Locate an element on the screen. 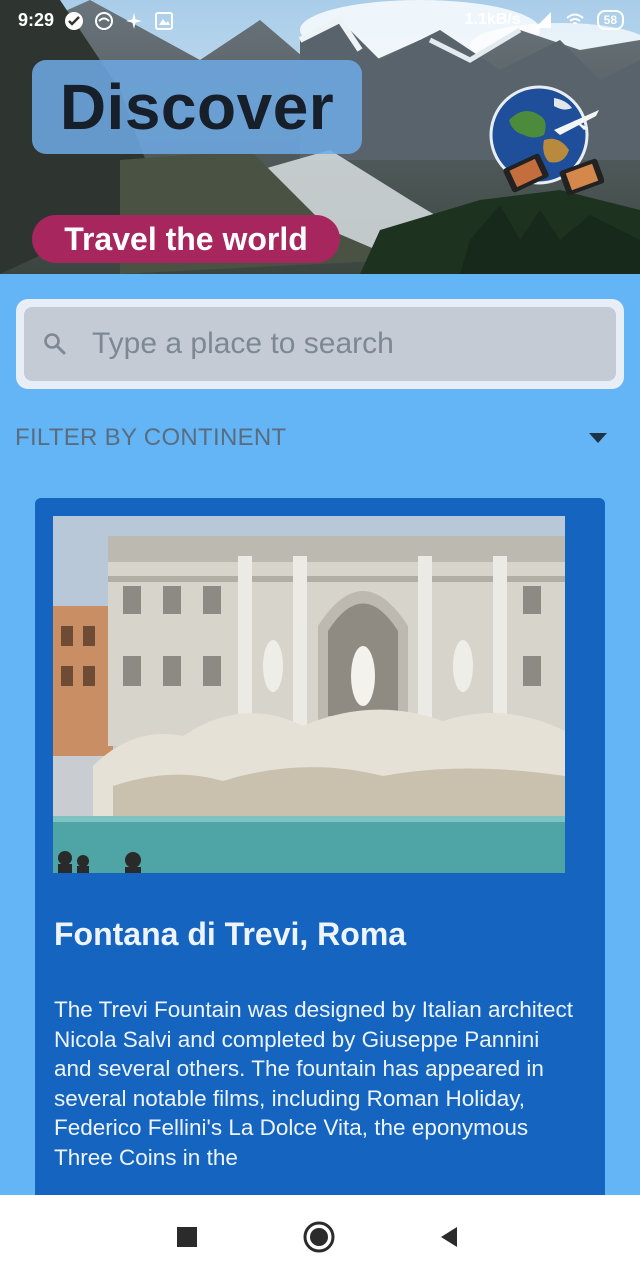 This screenshot has width=640, height=1280. wifi-icon is located at coordinates (574, 19).